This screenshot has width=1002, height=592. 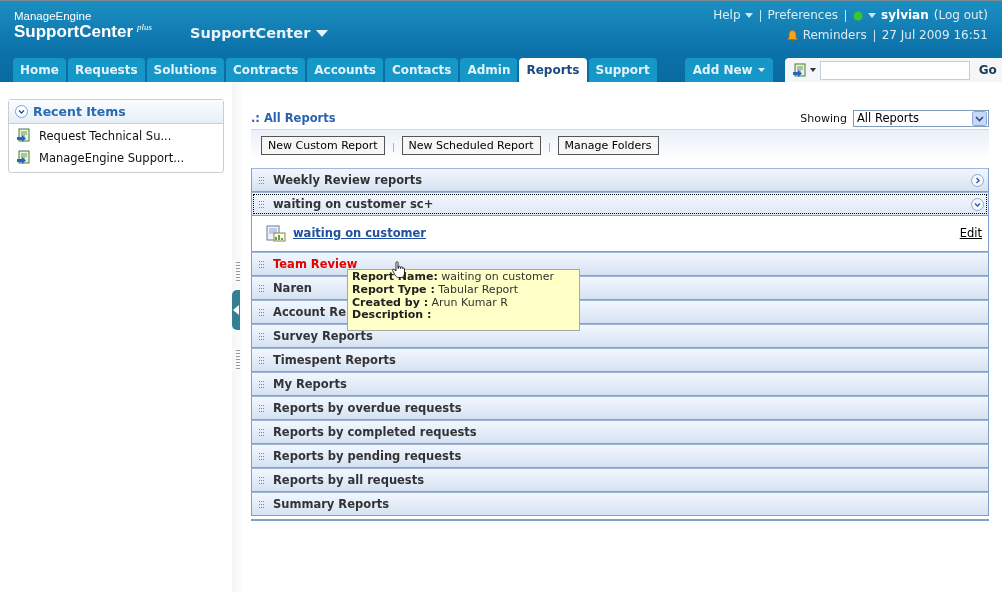 I want to click on tooltip-line: Description :, so click(x=392, y=316).